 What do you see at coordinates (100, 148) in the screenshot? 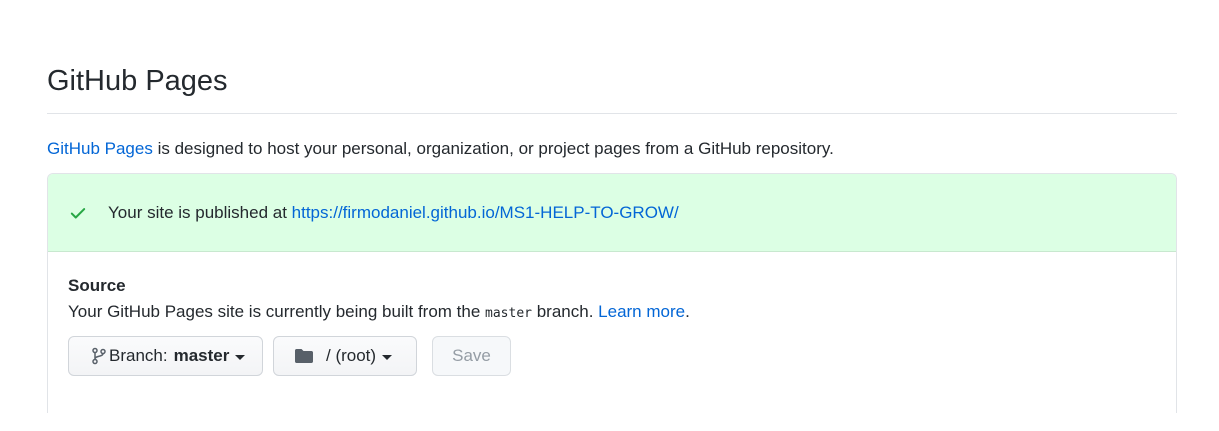
I see `github-pages-link: GitHub Pages` at bounding box center [100, 148].